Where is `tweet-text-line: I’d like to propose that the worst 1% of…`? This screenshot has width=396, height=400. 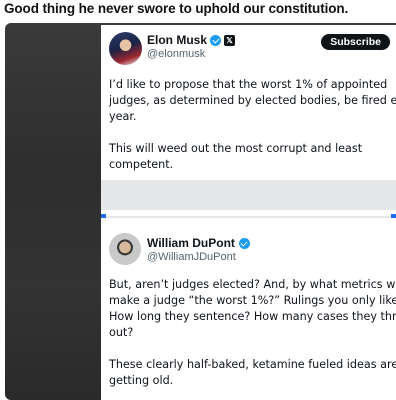 tweet-text-line: I’d like to propose that the worst 1% of… is located at coordinates (248, 84).